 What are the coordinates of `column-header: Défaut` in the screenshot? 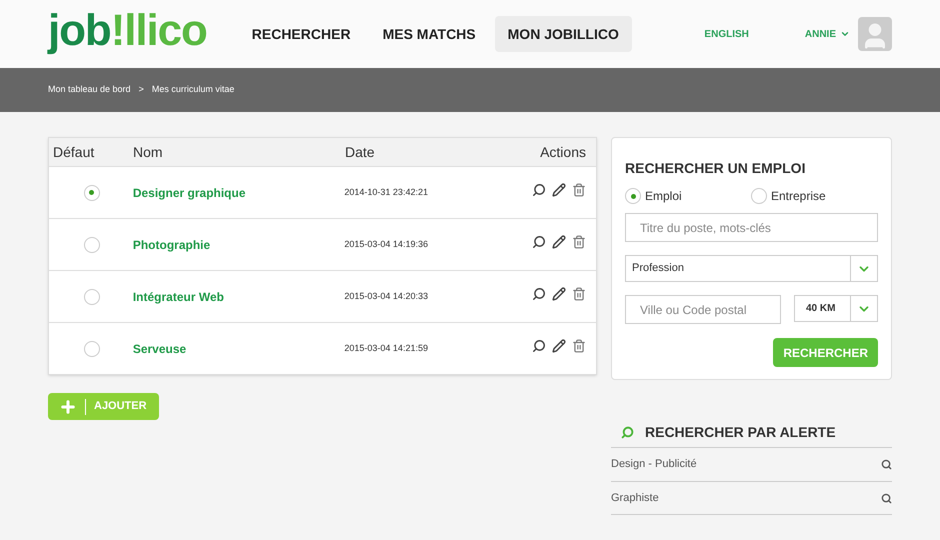 It's located at (74, 152).